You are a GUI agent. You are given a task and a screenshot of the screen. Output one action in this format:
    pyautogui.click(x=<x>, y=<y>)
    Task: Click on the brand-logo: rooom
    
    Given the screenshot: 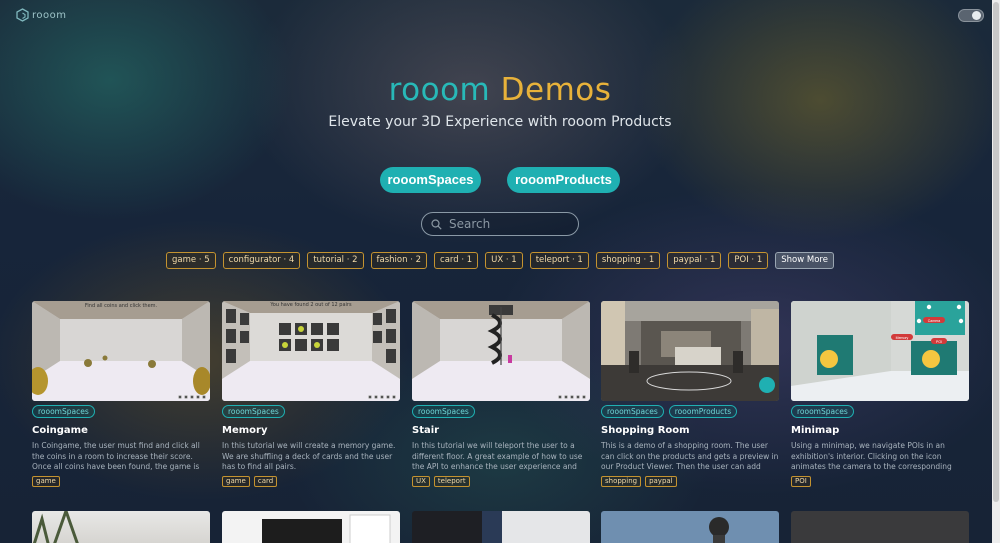 What is the action you would take?
    pyautogui.click(x=41, y=15)
    